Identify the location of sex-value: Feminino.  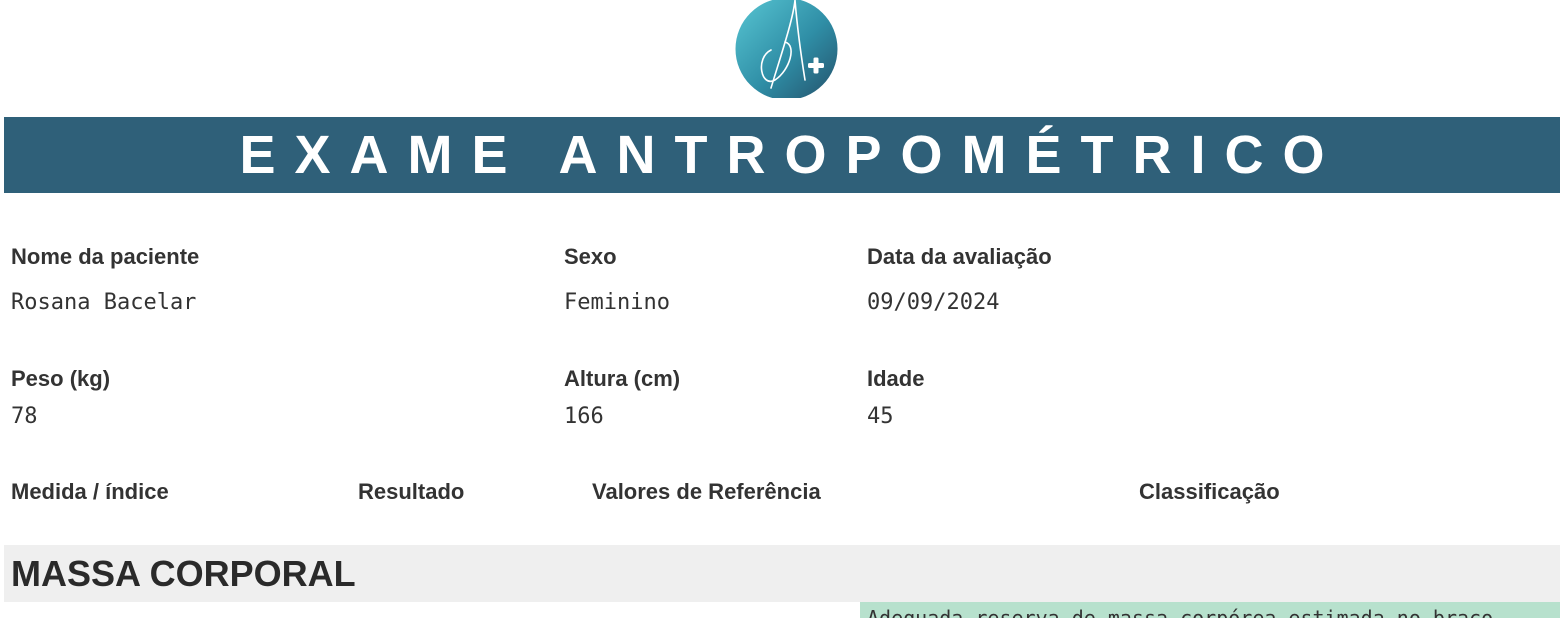
(617, 302).